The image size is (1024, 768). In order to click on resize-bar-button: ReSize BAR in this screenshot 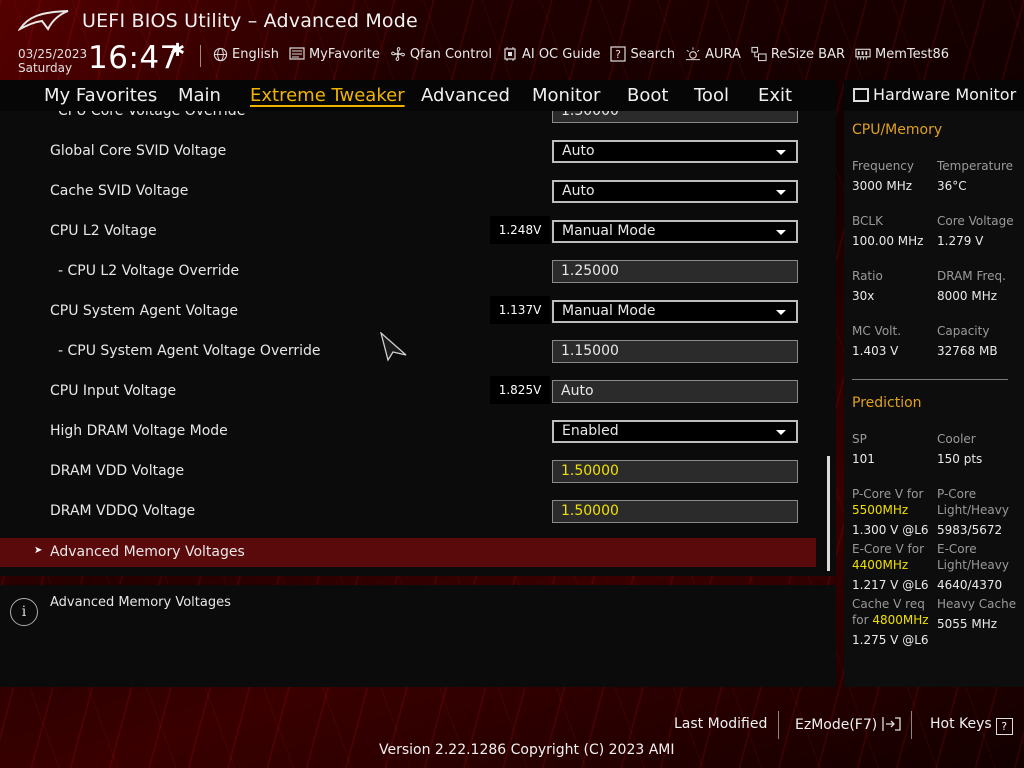, I will do `click(798, 54)`.